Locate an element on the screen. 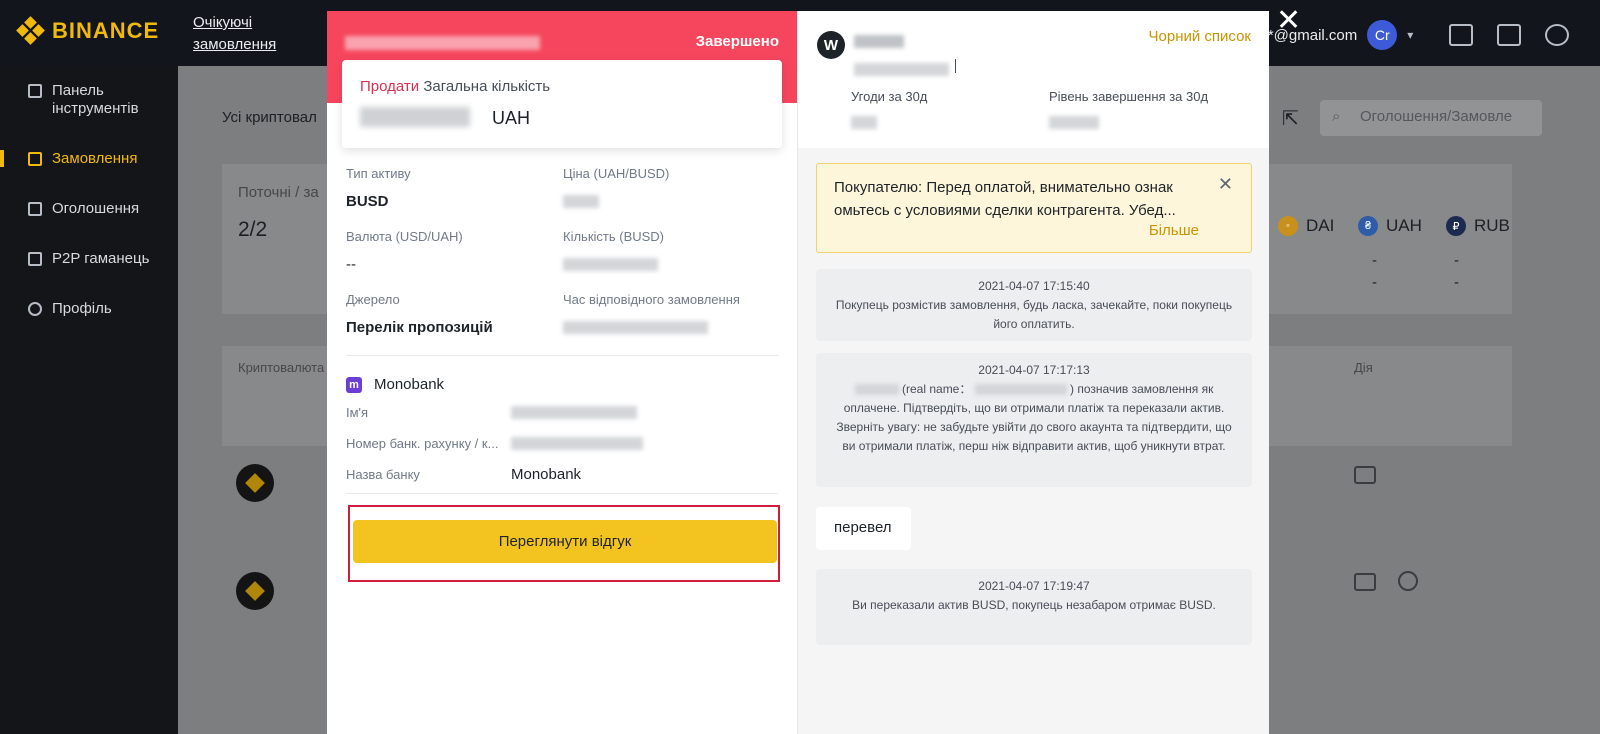  sidebar-item-label: Панель інструментів is located at coordinates (95, 99).